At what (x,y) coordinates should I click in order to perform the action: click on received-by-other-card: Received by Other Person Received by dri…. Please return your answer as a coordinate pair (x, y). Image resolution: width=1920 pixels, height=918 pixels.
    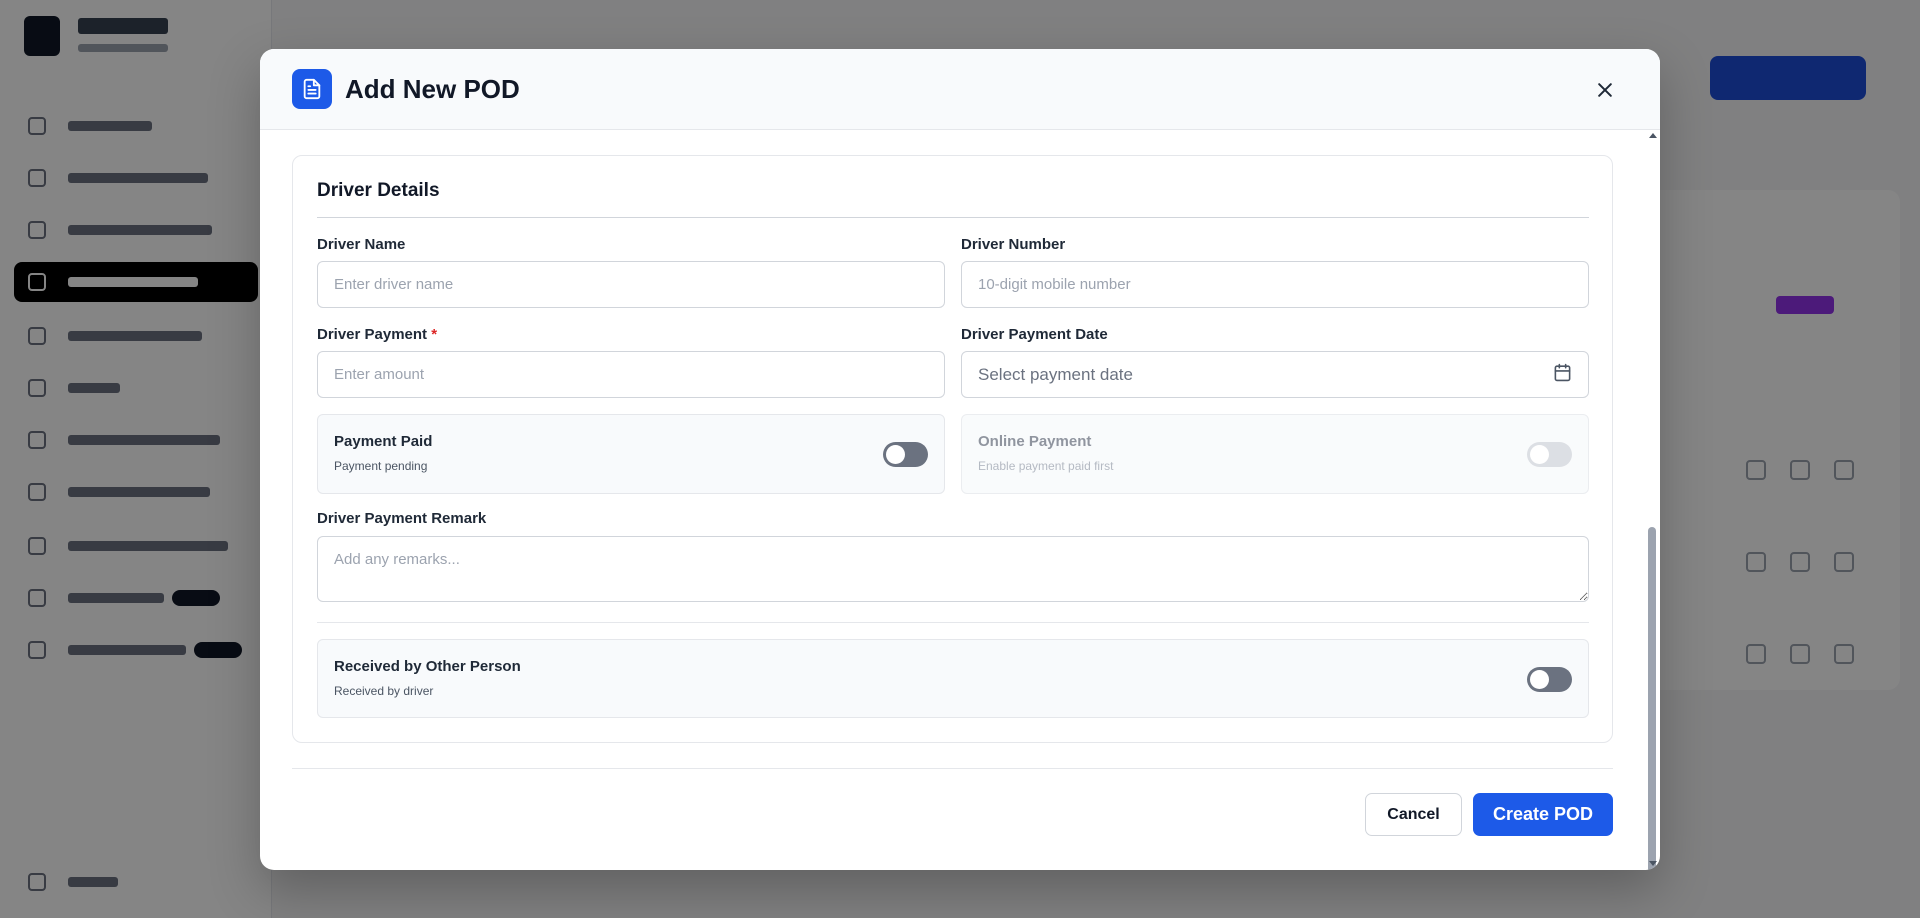
    Looking at the image, I should click on (953, 678).